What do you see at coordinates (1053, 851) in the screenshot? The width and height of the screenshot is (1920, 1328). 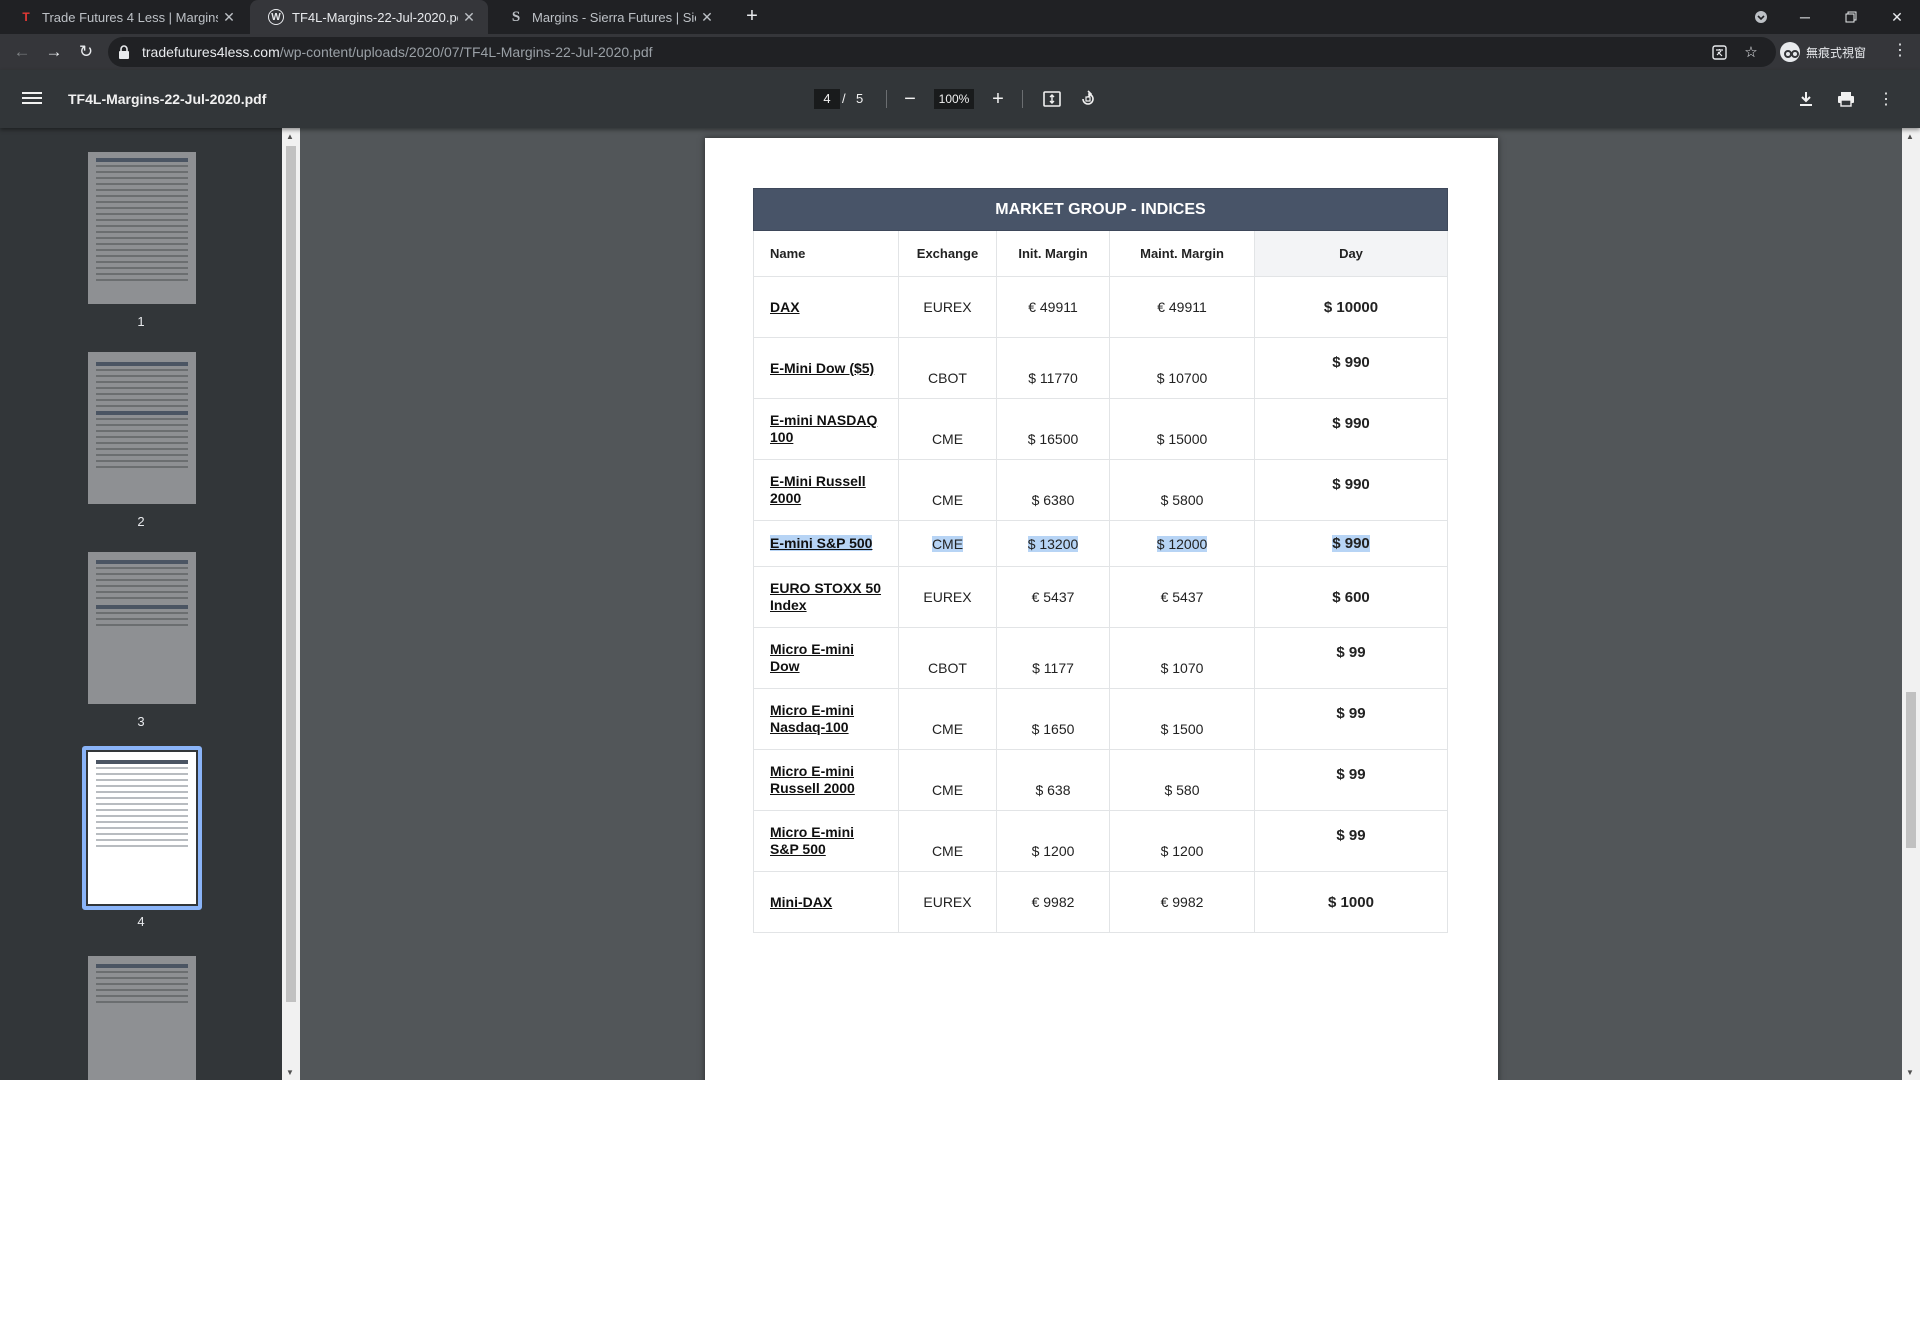 I see `row-init-margin-text: $ 1200` at bounding box center [1053, 851].